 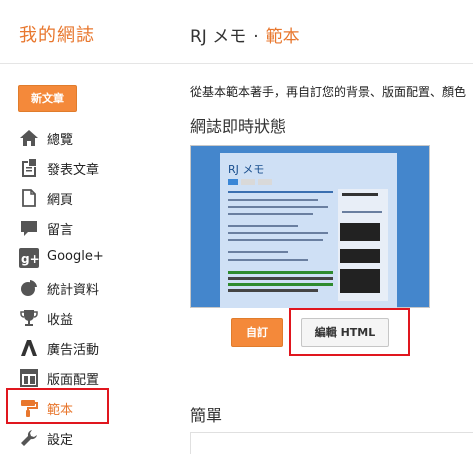 I want to click on app-title: 我的網誌, so click(x=57, y=34).